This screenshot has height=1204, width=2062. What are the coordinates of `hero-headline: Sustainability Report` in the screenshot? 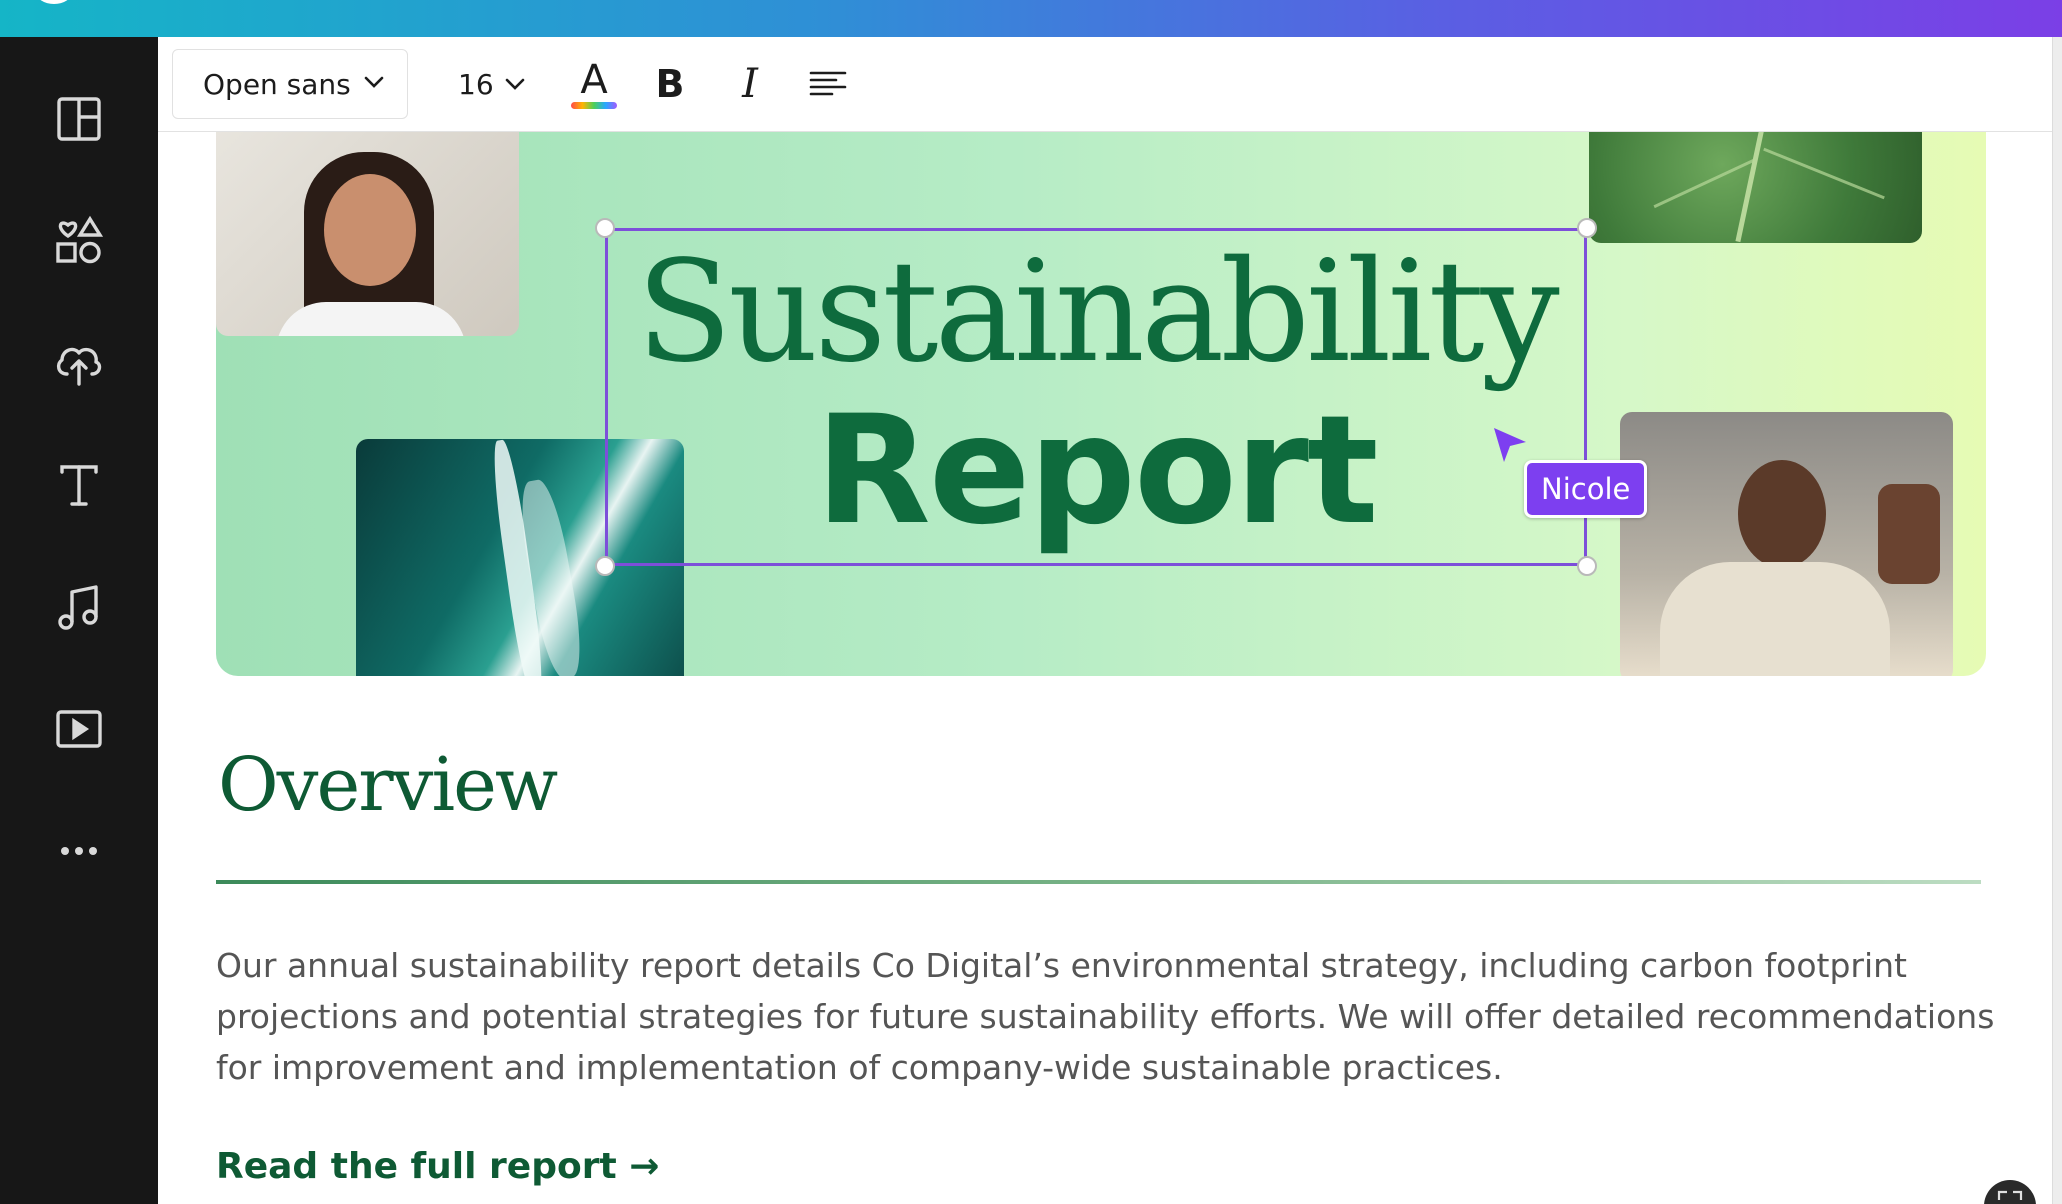 It's located at (1096, 397).